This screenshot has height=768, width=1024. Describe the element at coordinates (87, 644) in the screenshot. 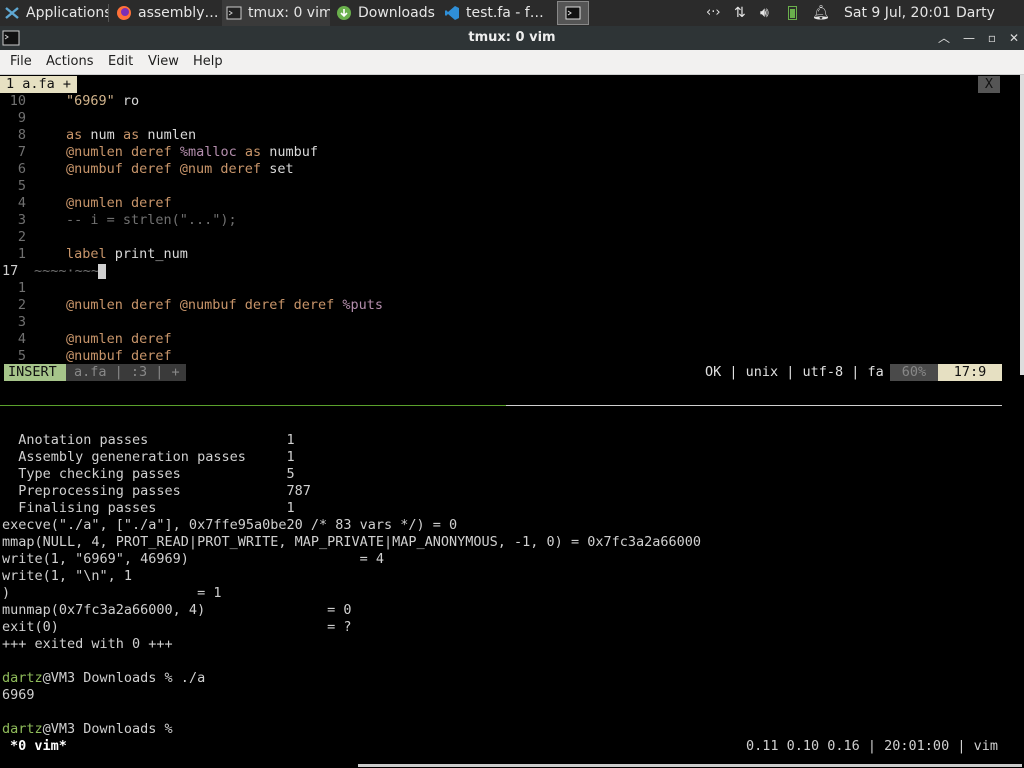

I see `output-line: +++ exited with 0 +++` at that location.